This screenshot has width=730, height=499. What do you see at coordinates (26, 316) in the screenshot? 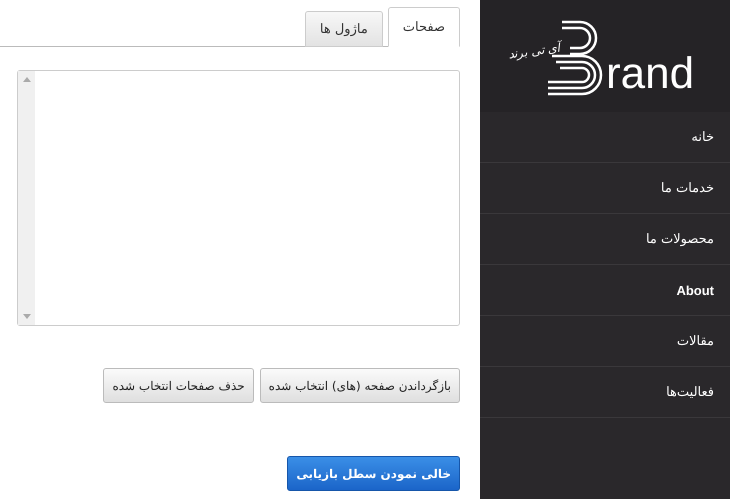
I see `scroll-down-icon` at bounding box center [26, 316].